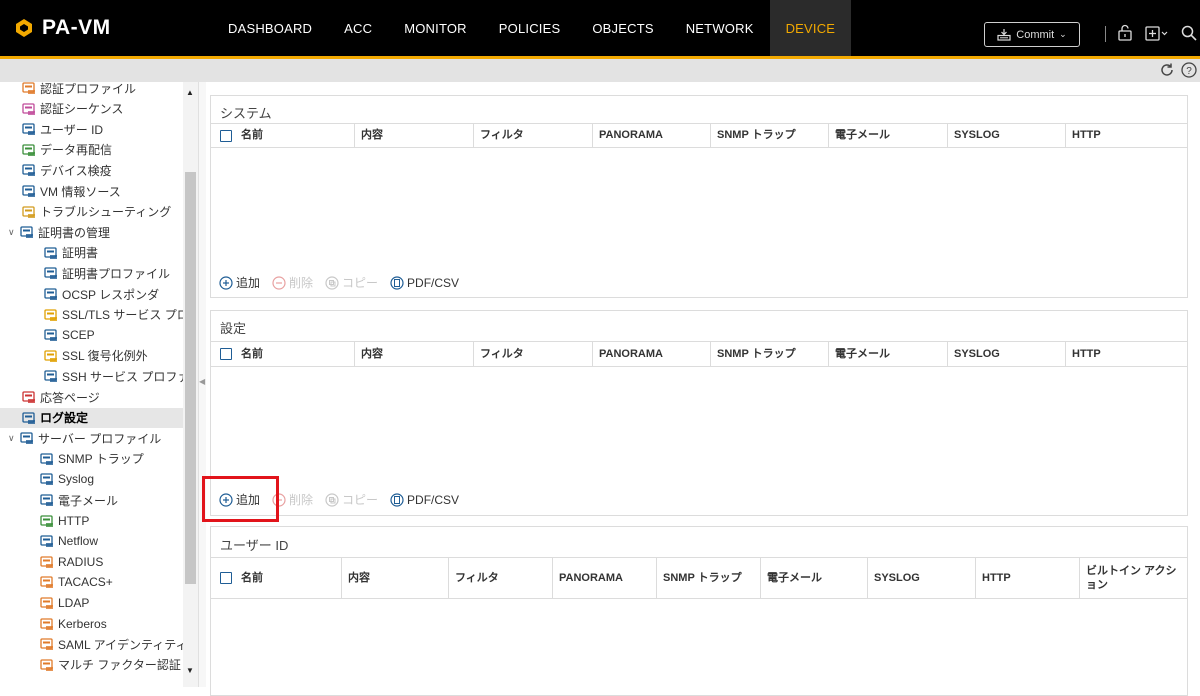  I want to click on sidebar-item: LDAP, so click(64, 603).